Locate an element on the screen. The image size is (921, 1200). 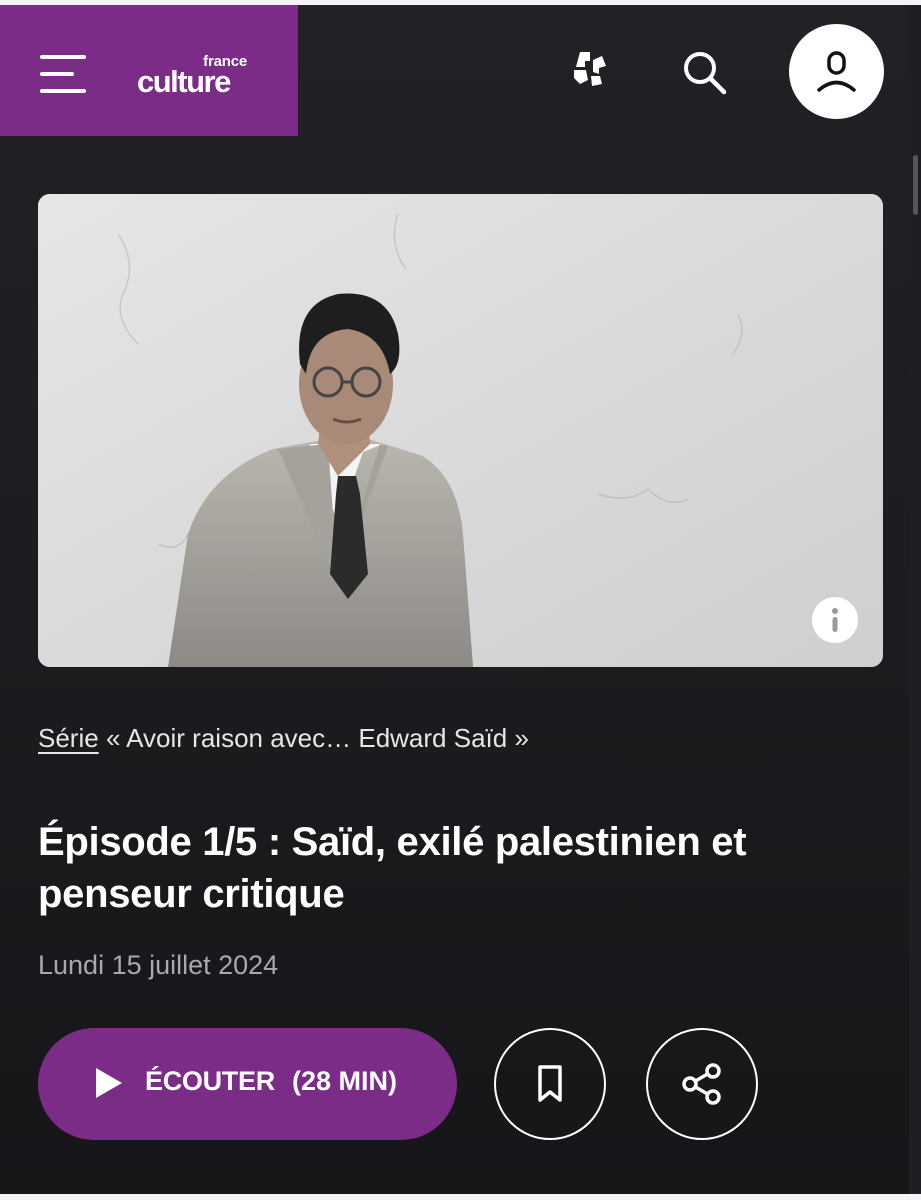
share-icon is located at coordinates (701, 1084).